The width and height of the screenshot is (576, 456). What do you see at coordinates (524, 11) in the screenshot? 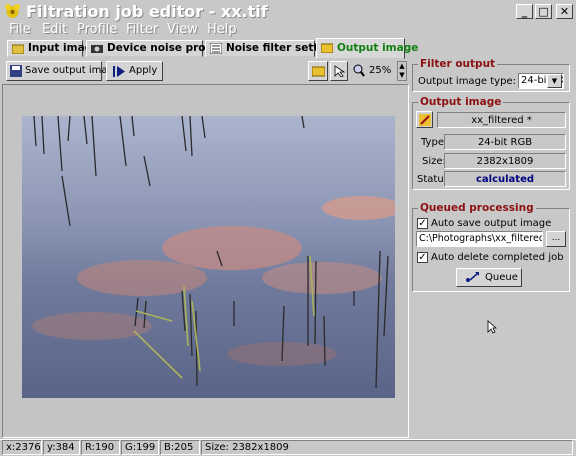
I see `minimize-button: _` at bounding box center [524, 11].